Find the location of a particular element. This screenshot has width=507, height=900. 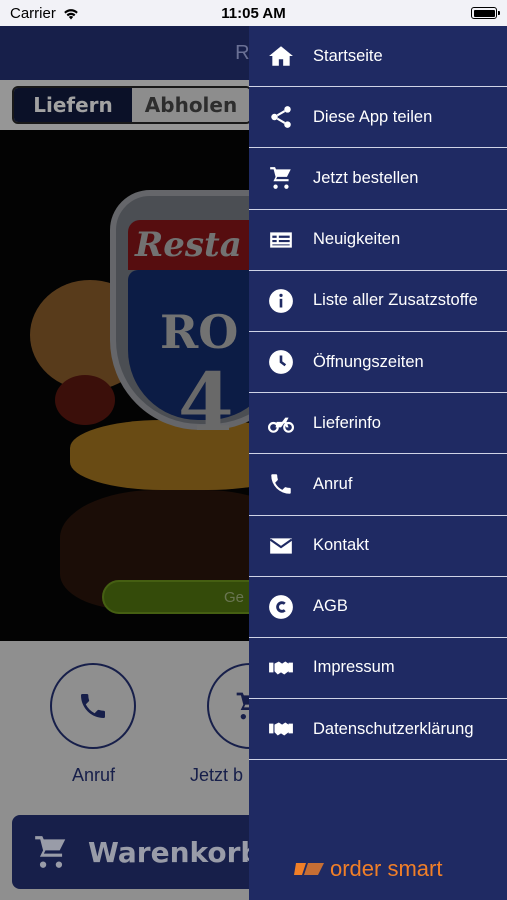

menu-item-label: Neuigkeiten is located at coordinates (357, 239).